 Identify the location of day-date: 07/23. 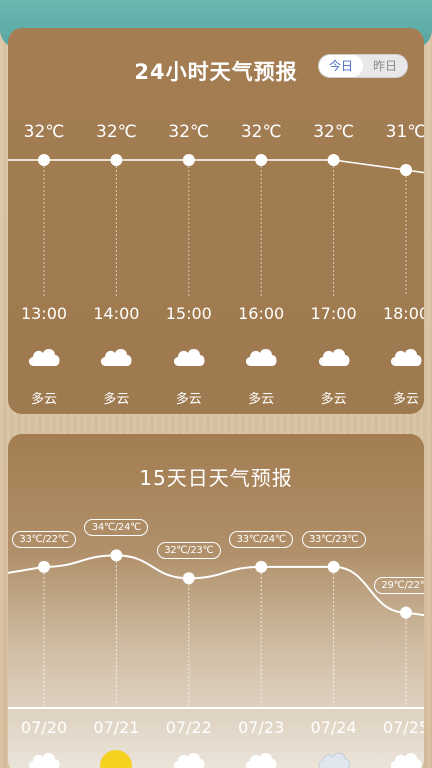
(261, 727).